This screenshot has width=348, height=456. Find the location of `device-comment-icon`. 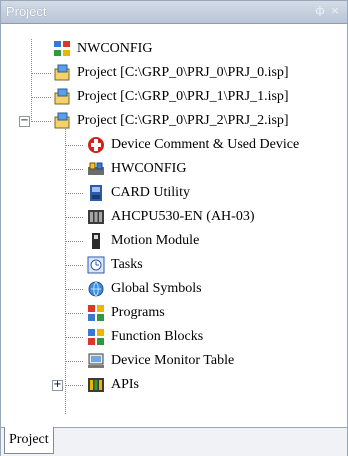

device-comment-icon is located at coordinates (96, 145).